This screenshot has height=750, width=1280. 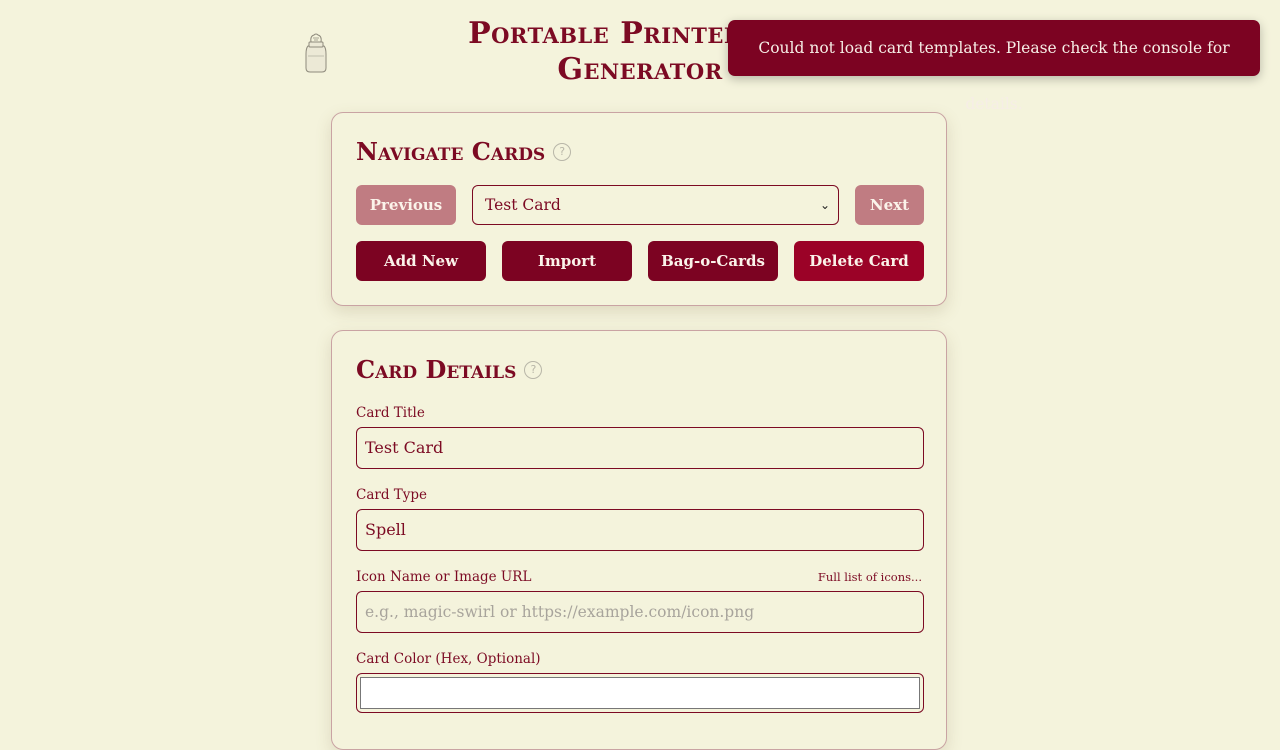 I want to click on card-select-value: Test Card, so click(x=523, y=205).